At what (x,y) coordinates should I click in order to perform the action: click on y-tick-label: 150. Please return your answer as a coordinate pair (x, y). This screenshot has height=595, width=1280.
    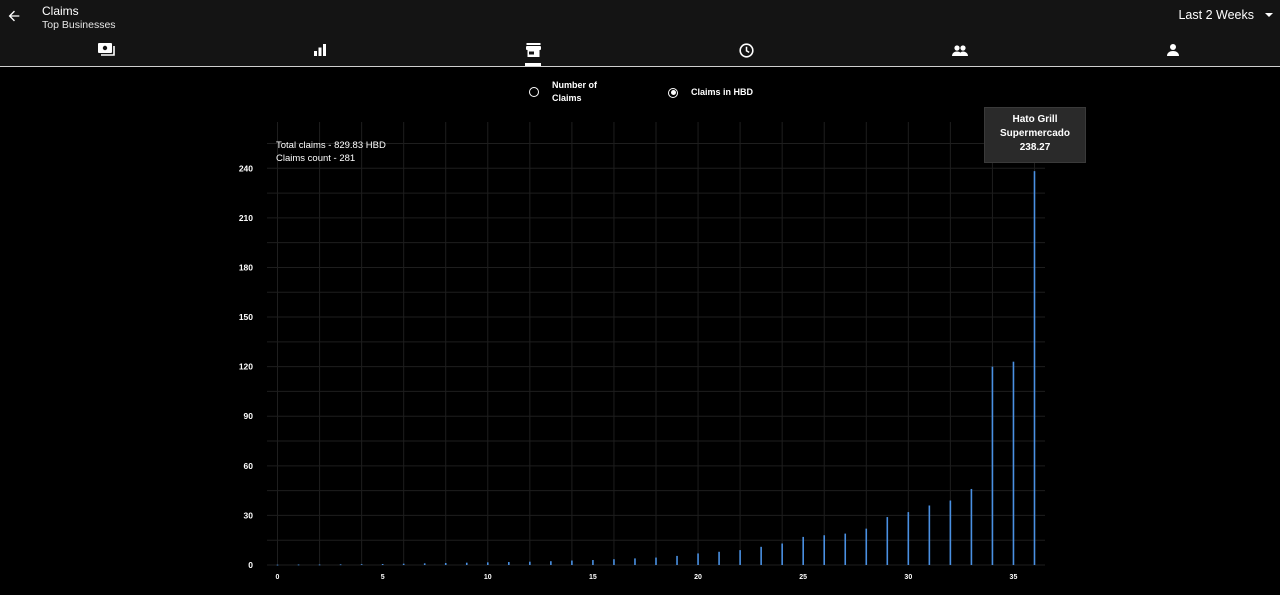
    Looking at the image, I should click on (246, 317).